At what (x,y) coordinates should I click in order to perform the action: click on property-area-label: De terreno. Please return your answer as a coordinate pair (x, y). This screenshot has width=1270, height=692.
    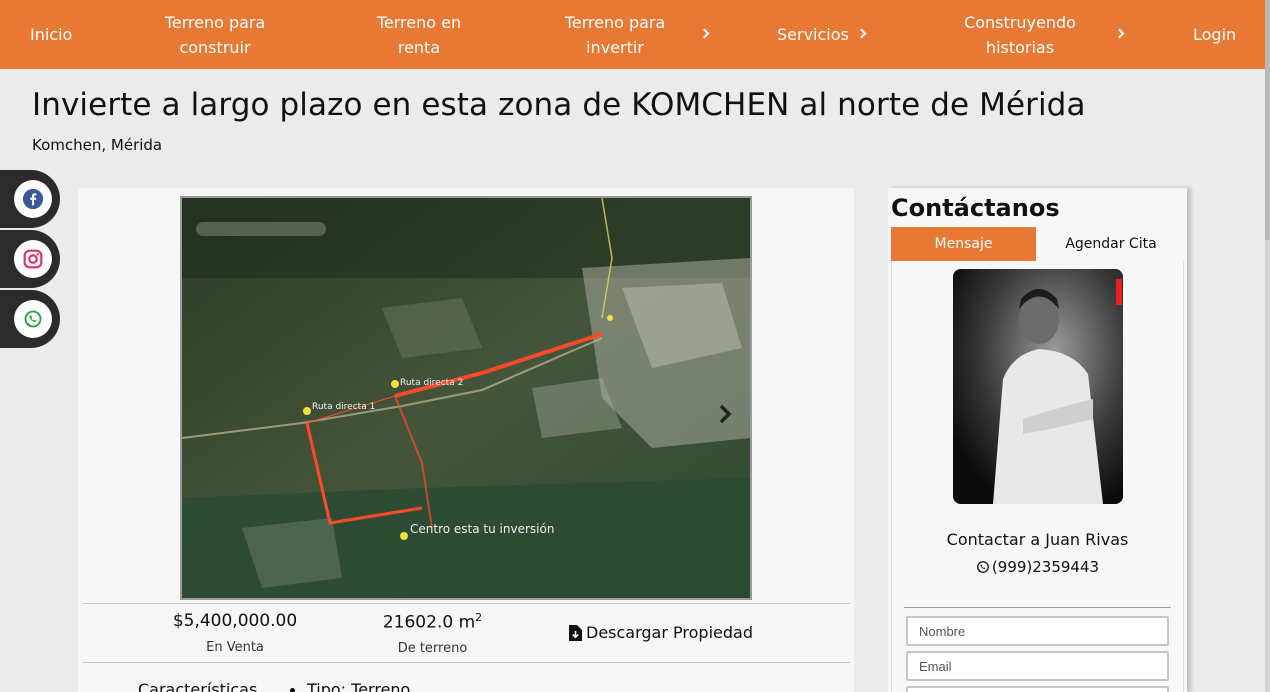
    Looking at the image, I should click on (432, 648).